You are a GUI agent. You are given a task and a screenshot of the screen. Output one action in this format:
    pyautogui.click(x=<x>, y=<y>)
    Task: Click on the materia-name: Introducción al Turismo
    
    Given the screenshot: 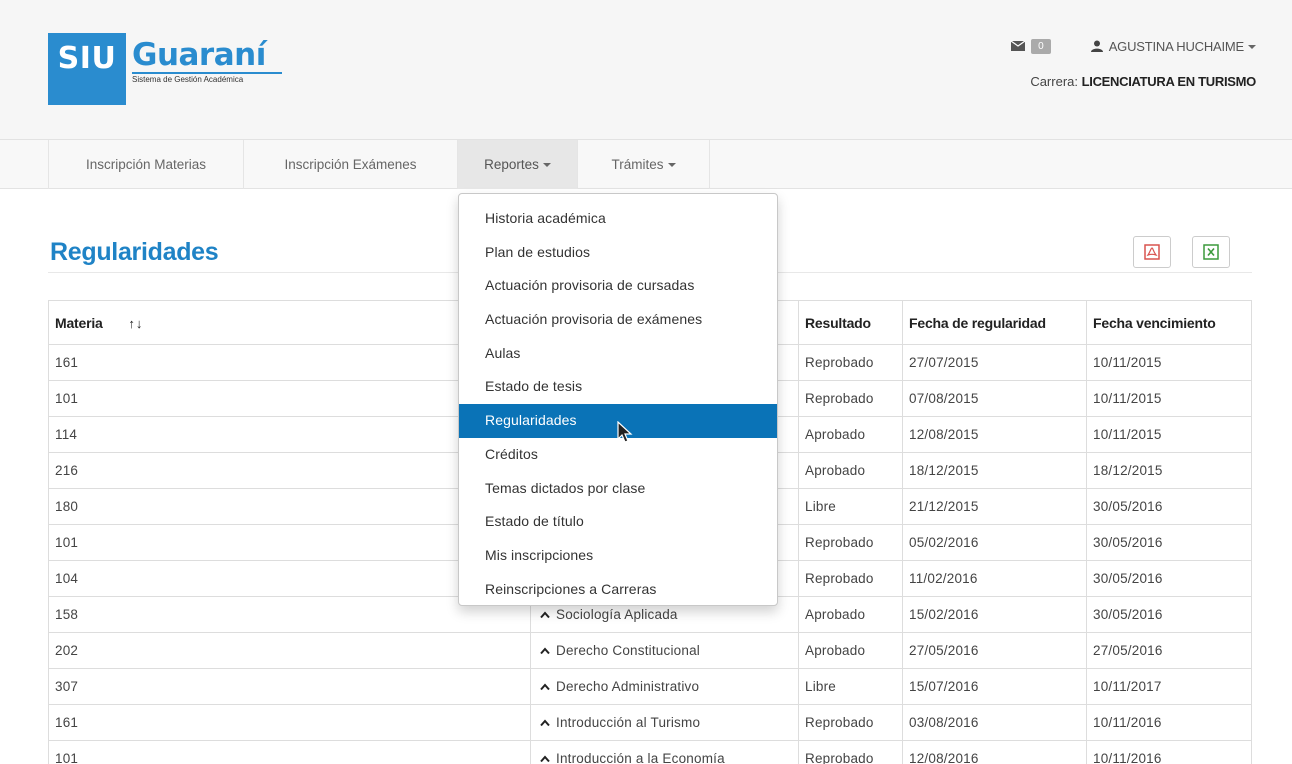 What is the action you would take?
    pyautogui.click(x=628, y=722)
    